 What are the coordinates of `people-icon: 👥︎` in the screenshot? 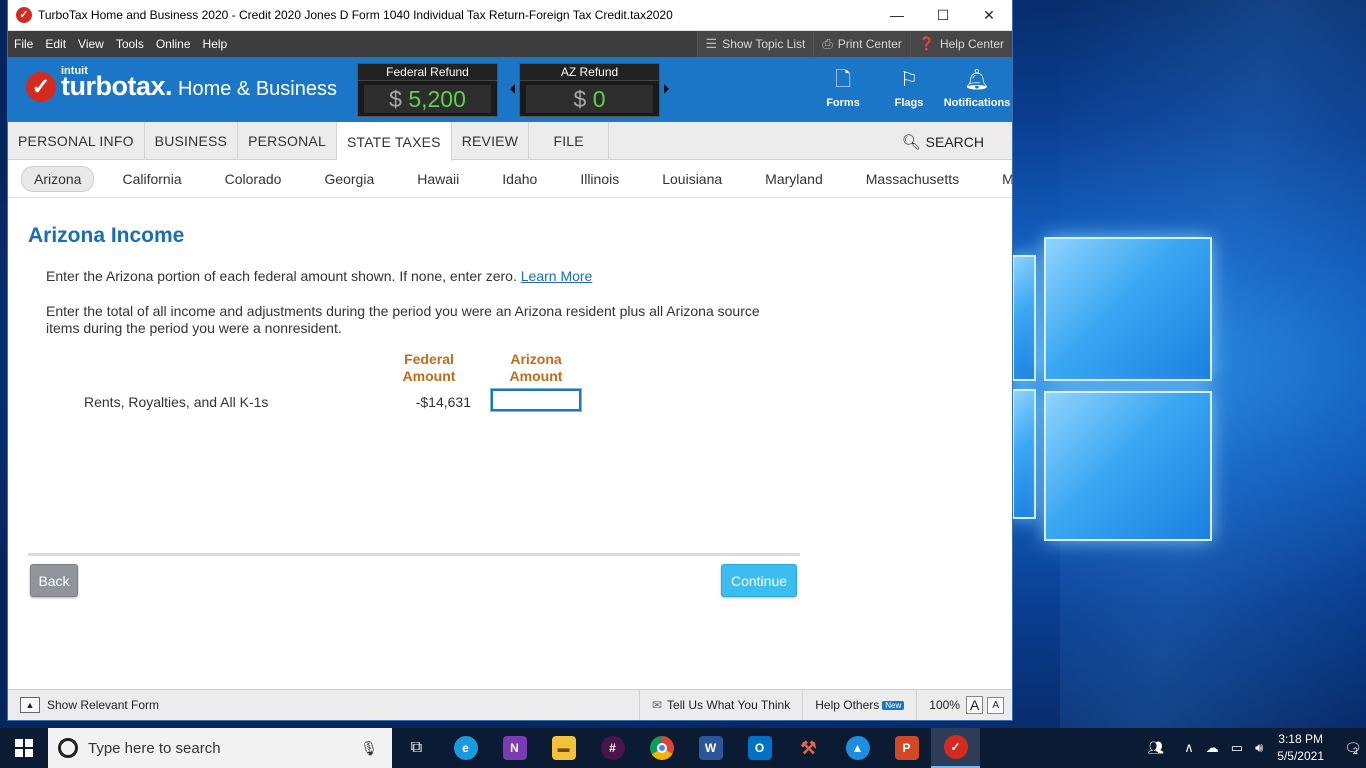 It's located at (1156, 748).